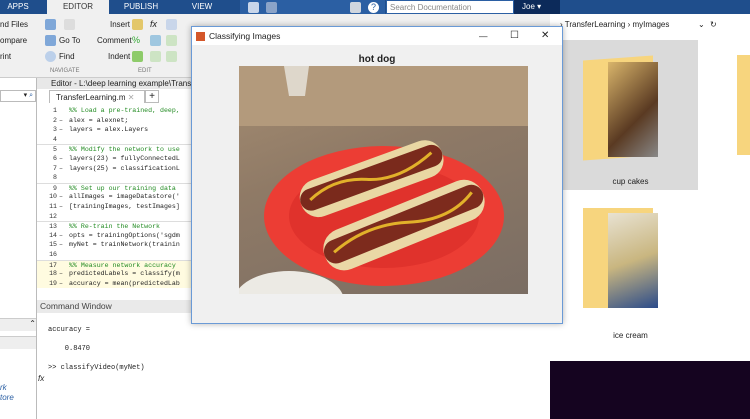 This screenshot has width=750, height=419. What do you see at coordinates (7, 397) in the screenshot?
I see `link-item: tore` at bounding box center [7, 397].